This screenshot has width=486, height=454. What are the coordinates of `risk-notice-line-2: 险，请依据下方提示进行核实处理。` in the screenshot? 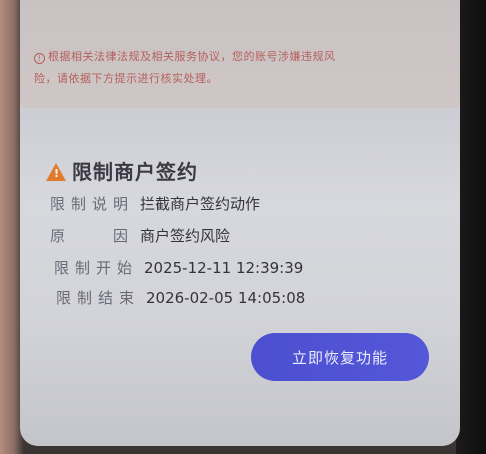 It's located at (126, 78).